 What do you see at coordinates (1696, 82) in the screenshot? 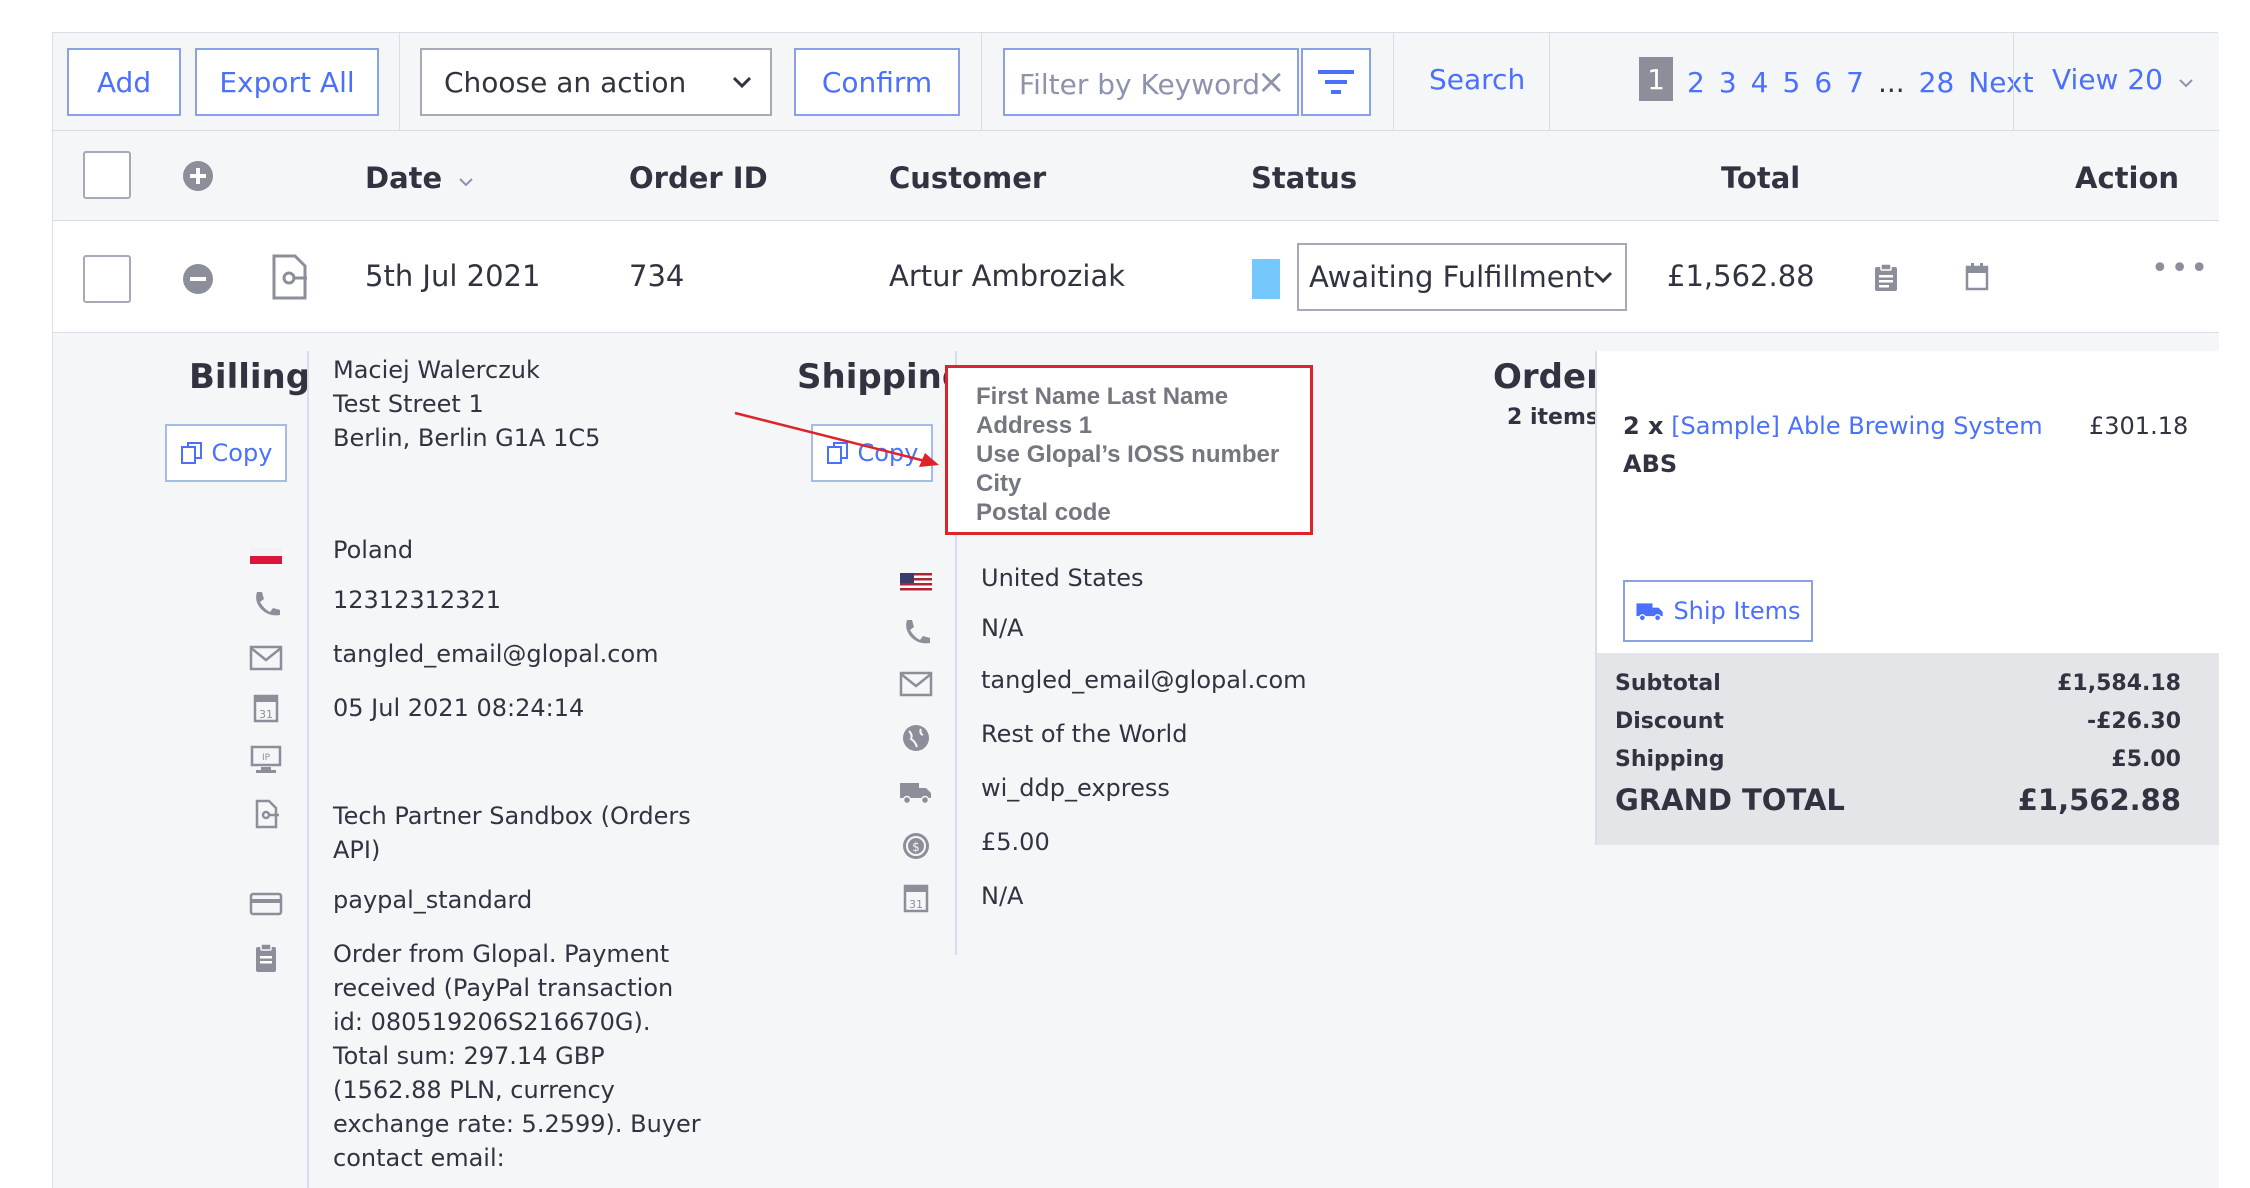
I see `page-link: 2` at bounding box center [1696, 82].